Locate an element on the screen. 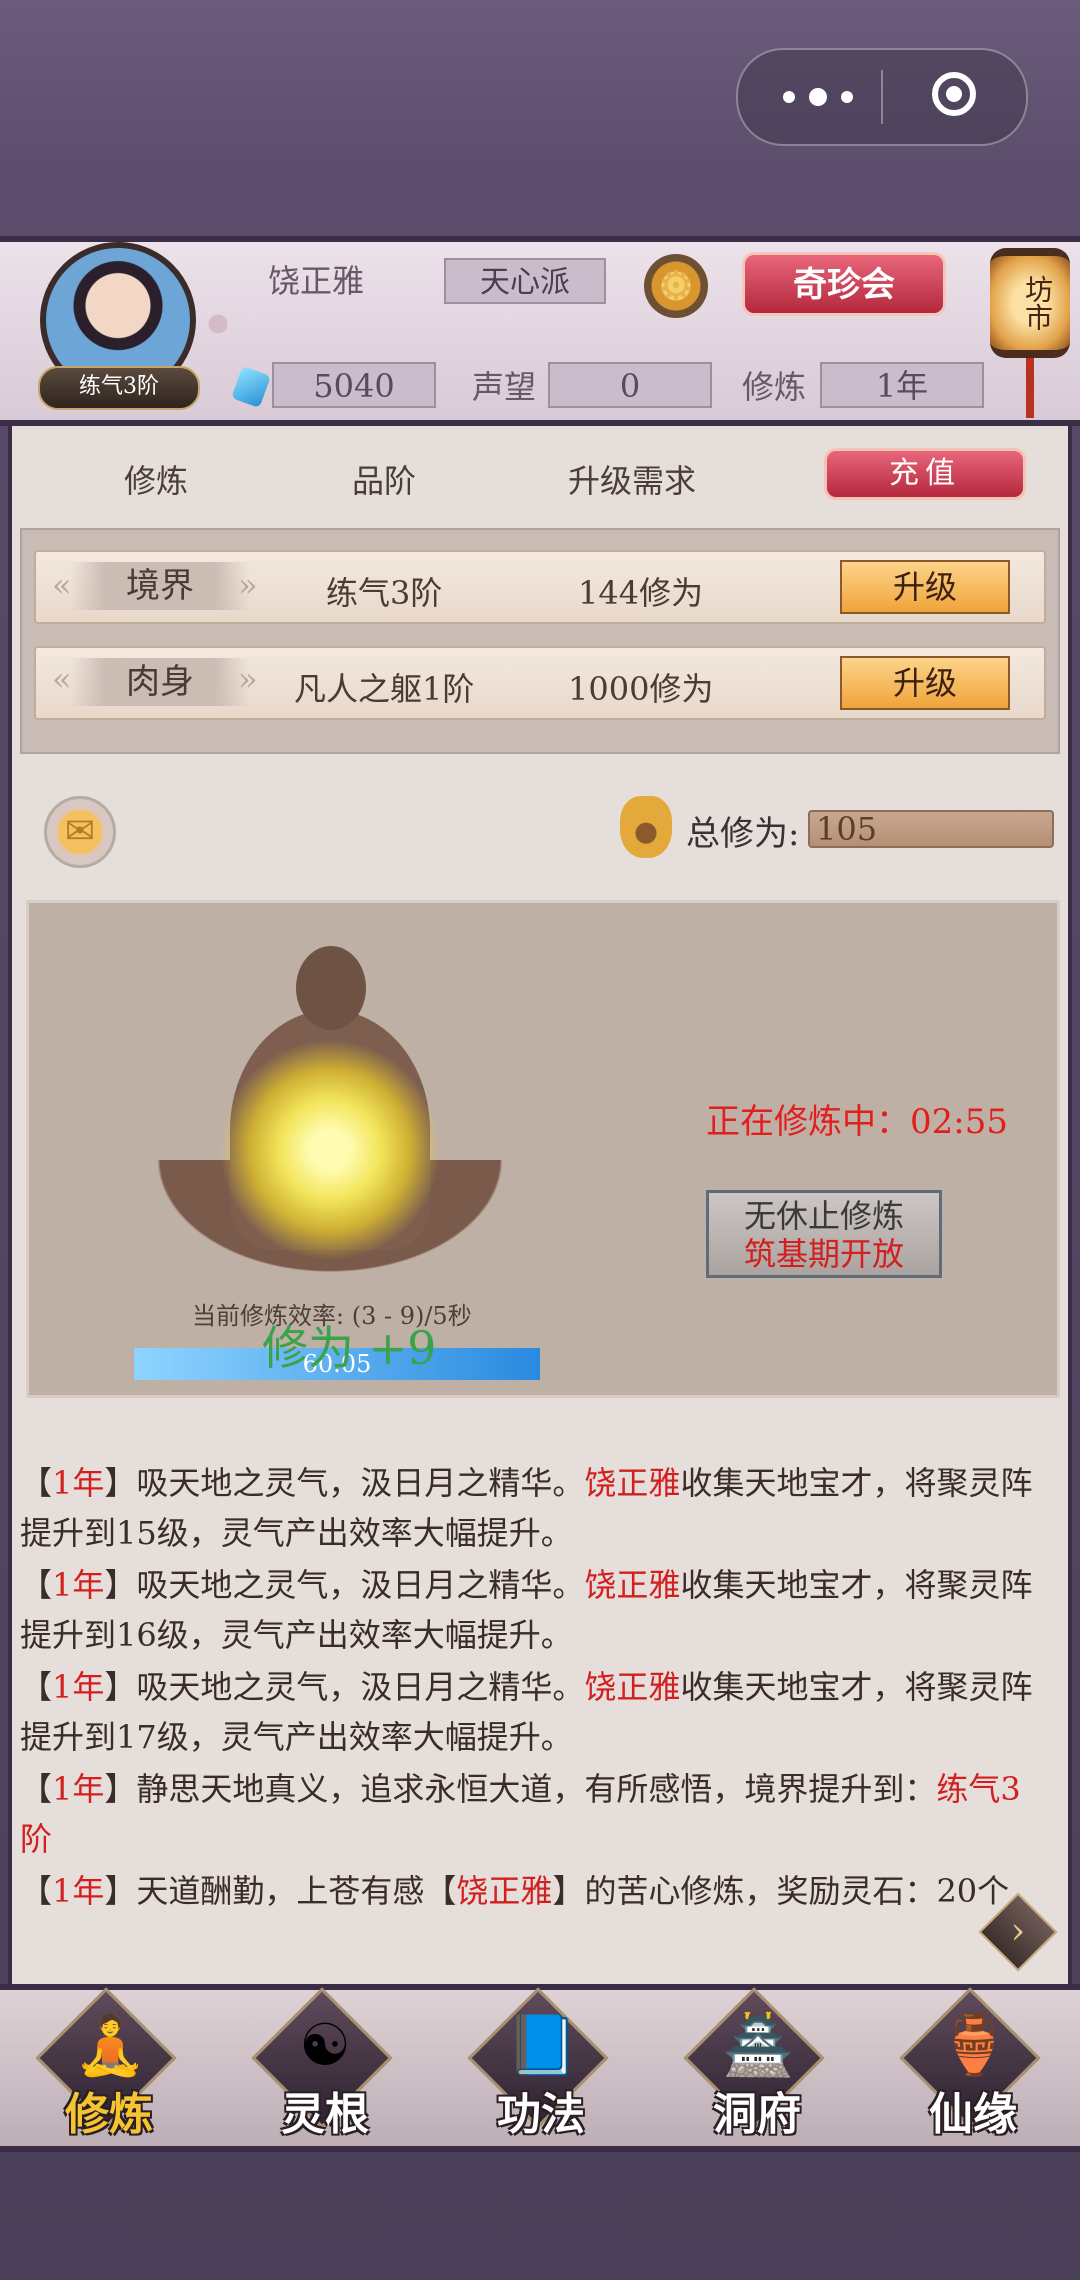  nav-item-destiny: 🏺 仙缘 is located at coordinates (973, 2066).